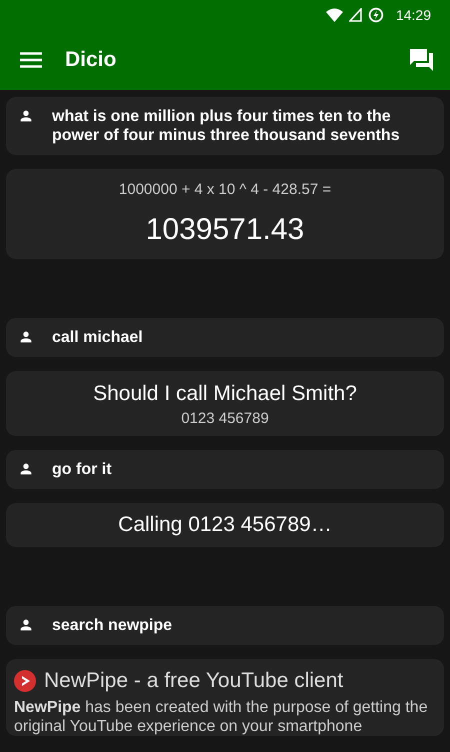 The height and width of the screenshot is (752, 450). I want to click on wifi-icon, so click(334, 15).